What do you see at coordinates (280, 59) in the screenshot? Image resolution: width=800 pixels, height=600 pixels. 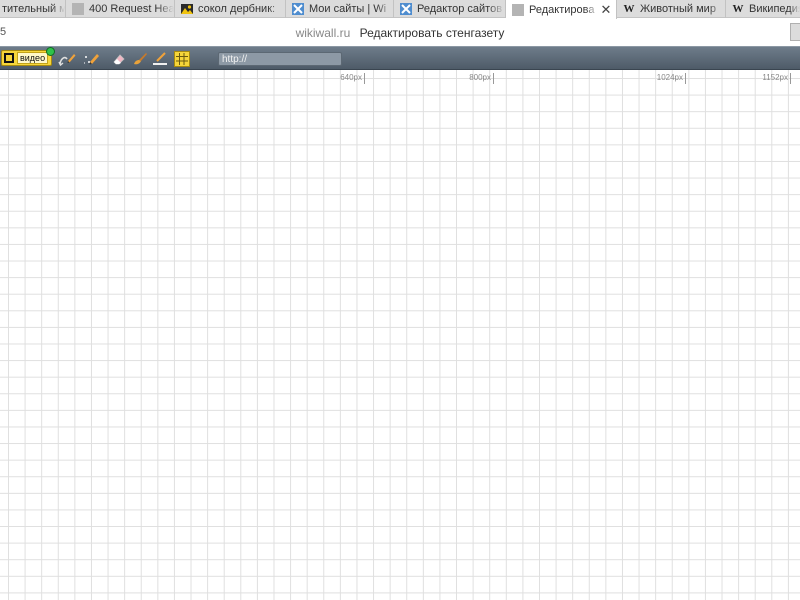 I see `url-input` at bounding box center [280, 59].